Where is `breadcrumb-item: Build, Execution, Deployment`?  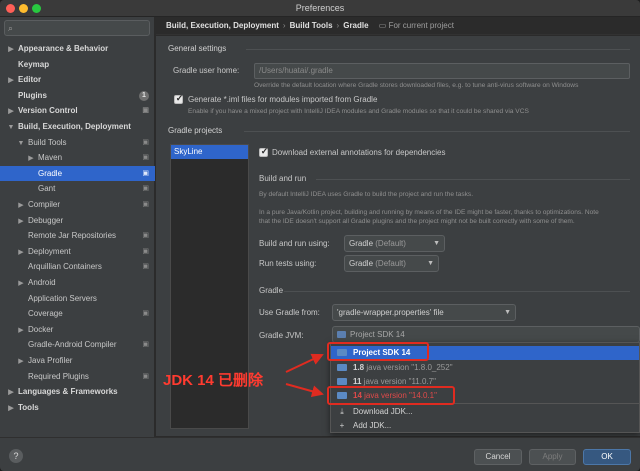 breadcrumb-item: Build, Execution, Deployment is located at coordinates (222, 25).